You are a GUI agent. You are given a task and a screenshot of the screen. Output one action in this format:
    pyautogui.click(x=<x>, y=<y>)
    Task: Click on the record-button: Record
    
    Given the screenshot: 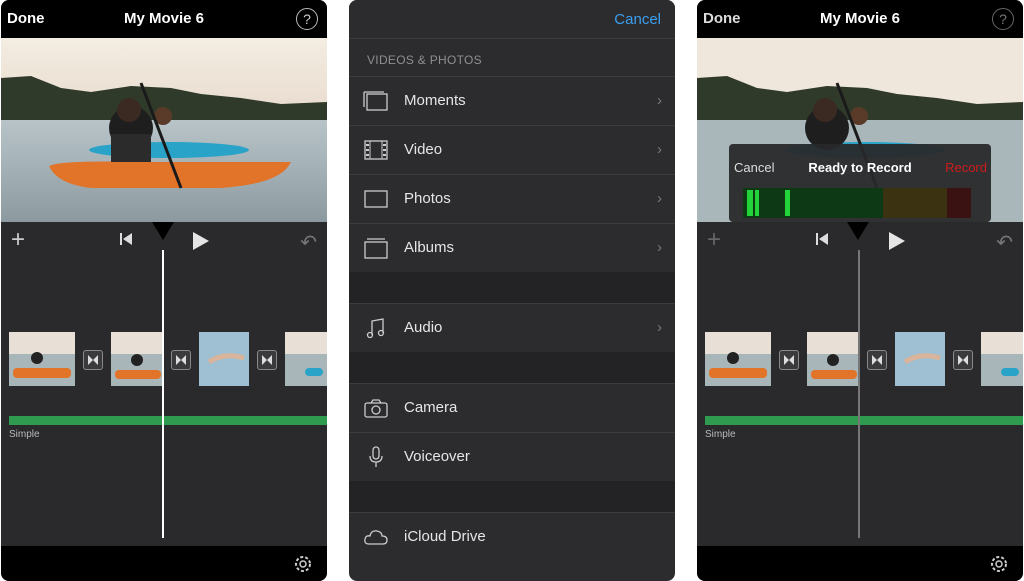 What is the action you would take?
    pyautogui.click(x=966, y=167)
    